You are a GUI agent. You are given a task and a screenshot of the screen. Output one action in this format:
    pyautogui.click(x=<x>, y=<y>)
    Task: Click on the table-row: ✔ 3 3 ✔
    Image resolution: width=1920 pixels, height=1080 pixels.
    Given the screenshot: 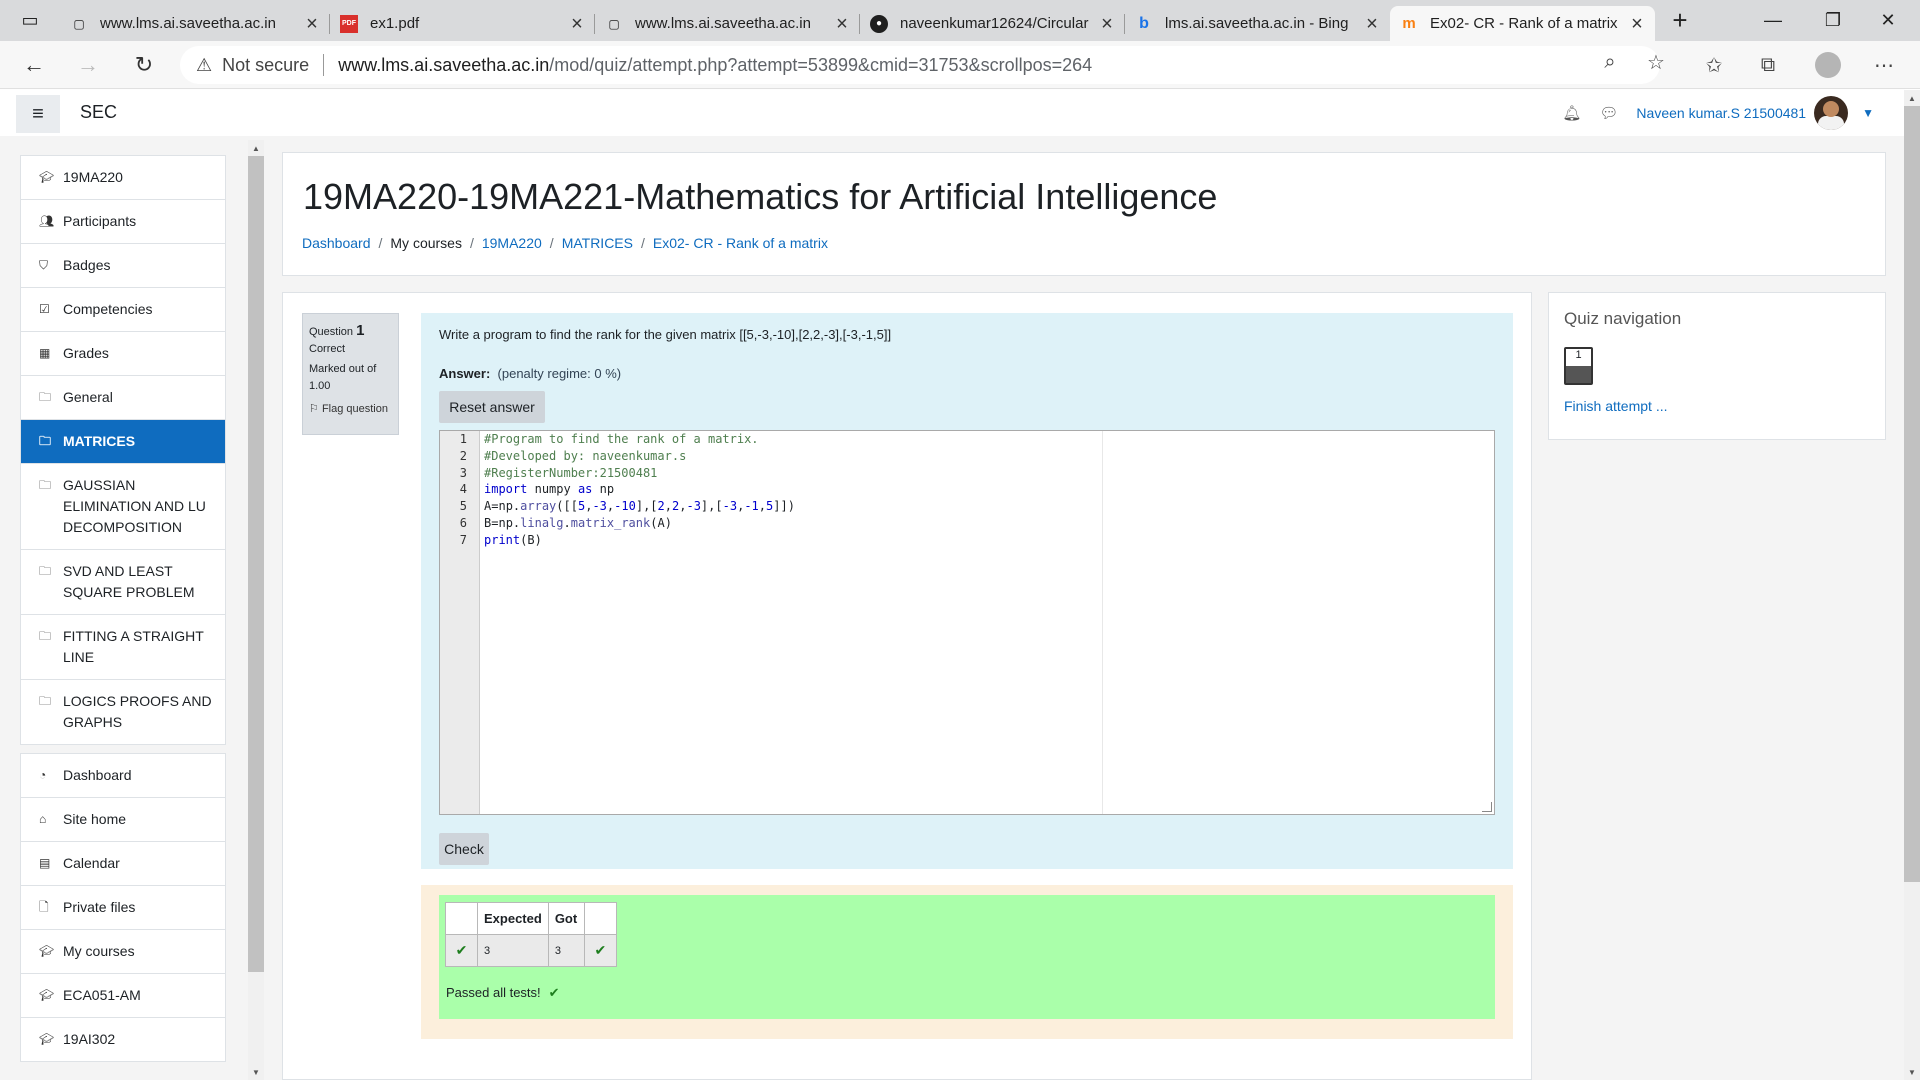 What is the action you would take?
    pyautogui.click(x=531, y=950)
    